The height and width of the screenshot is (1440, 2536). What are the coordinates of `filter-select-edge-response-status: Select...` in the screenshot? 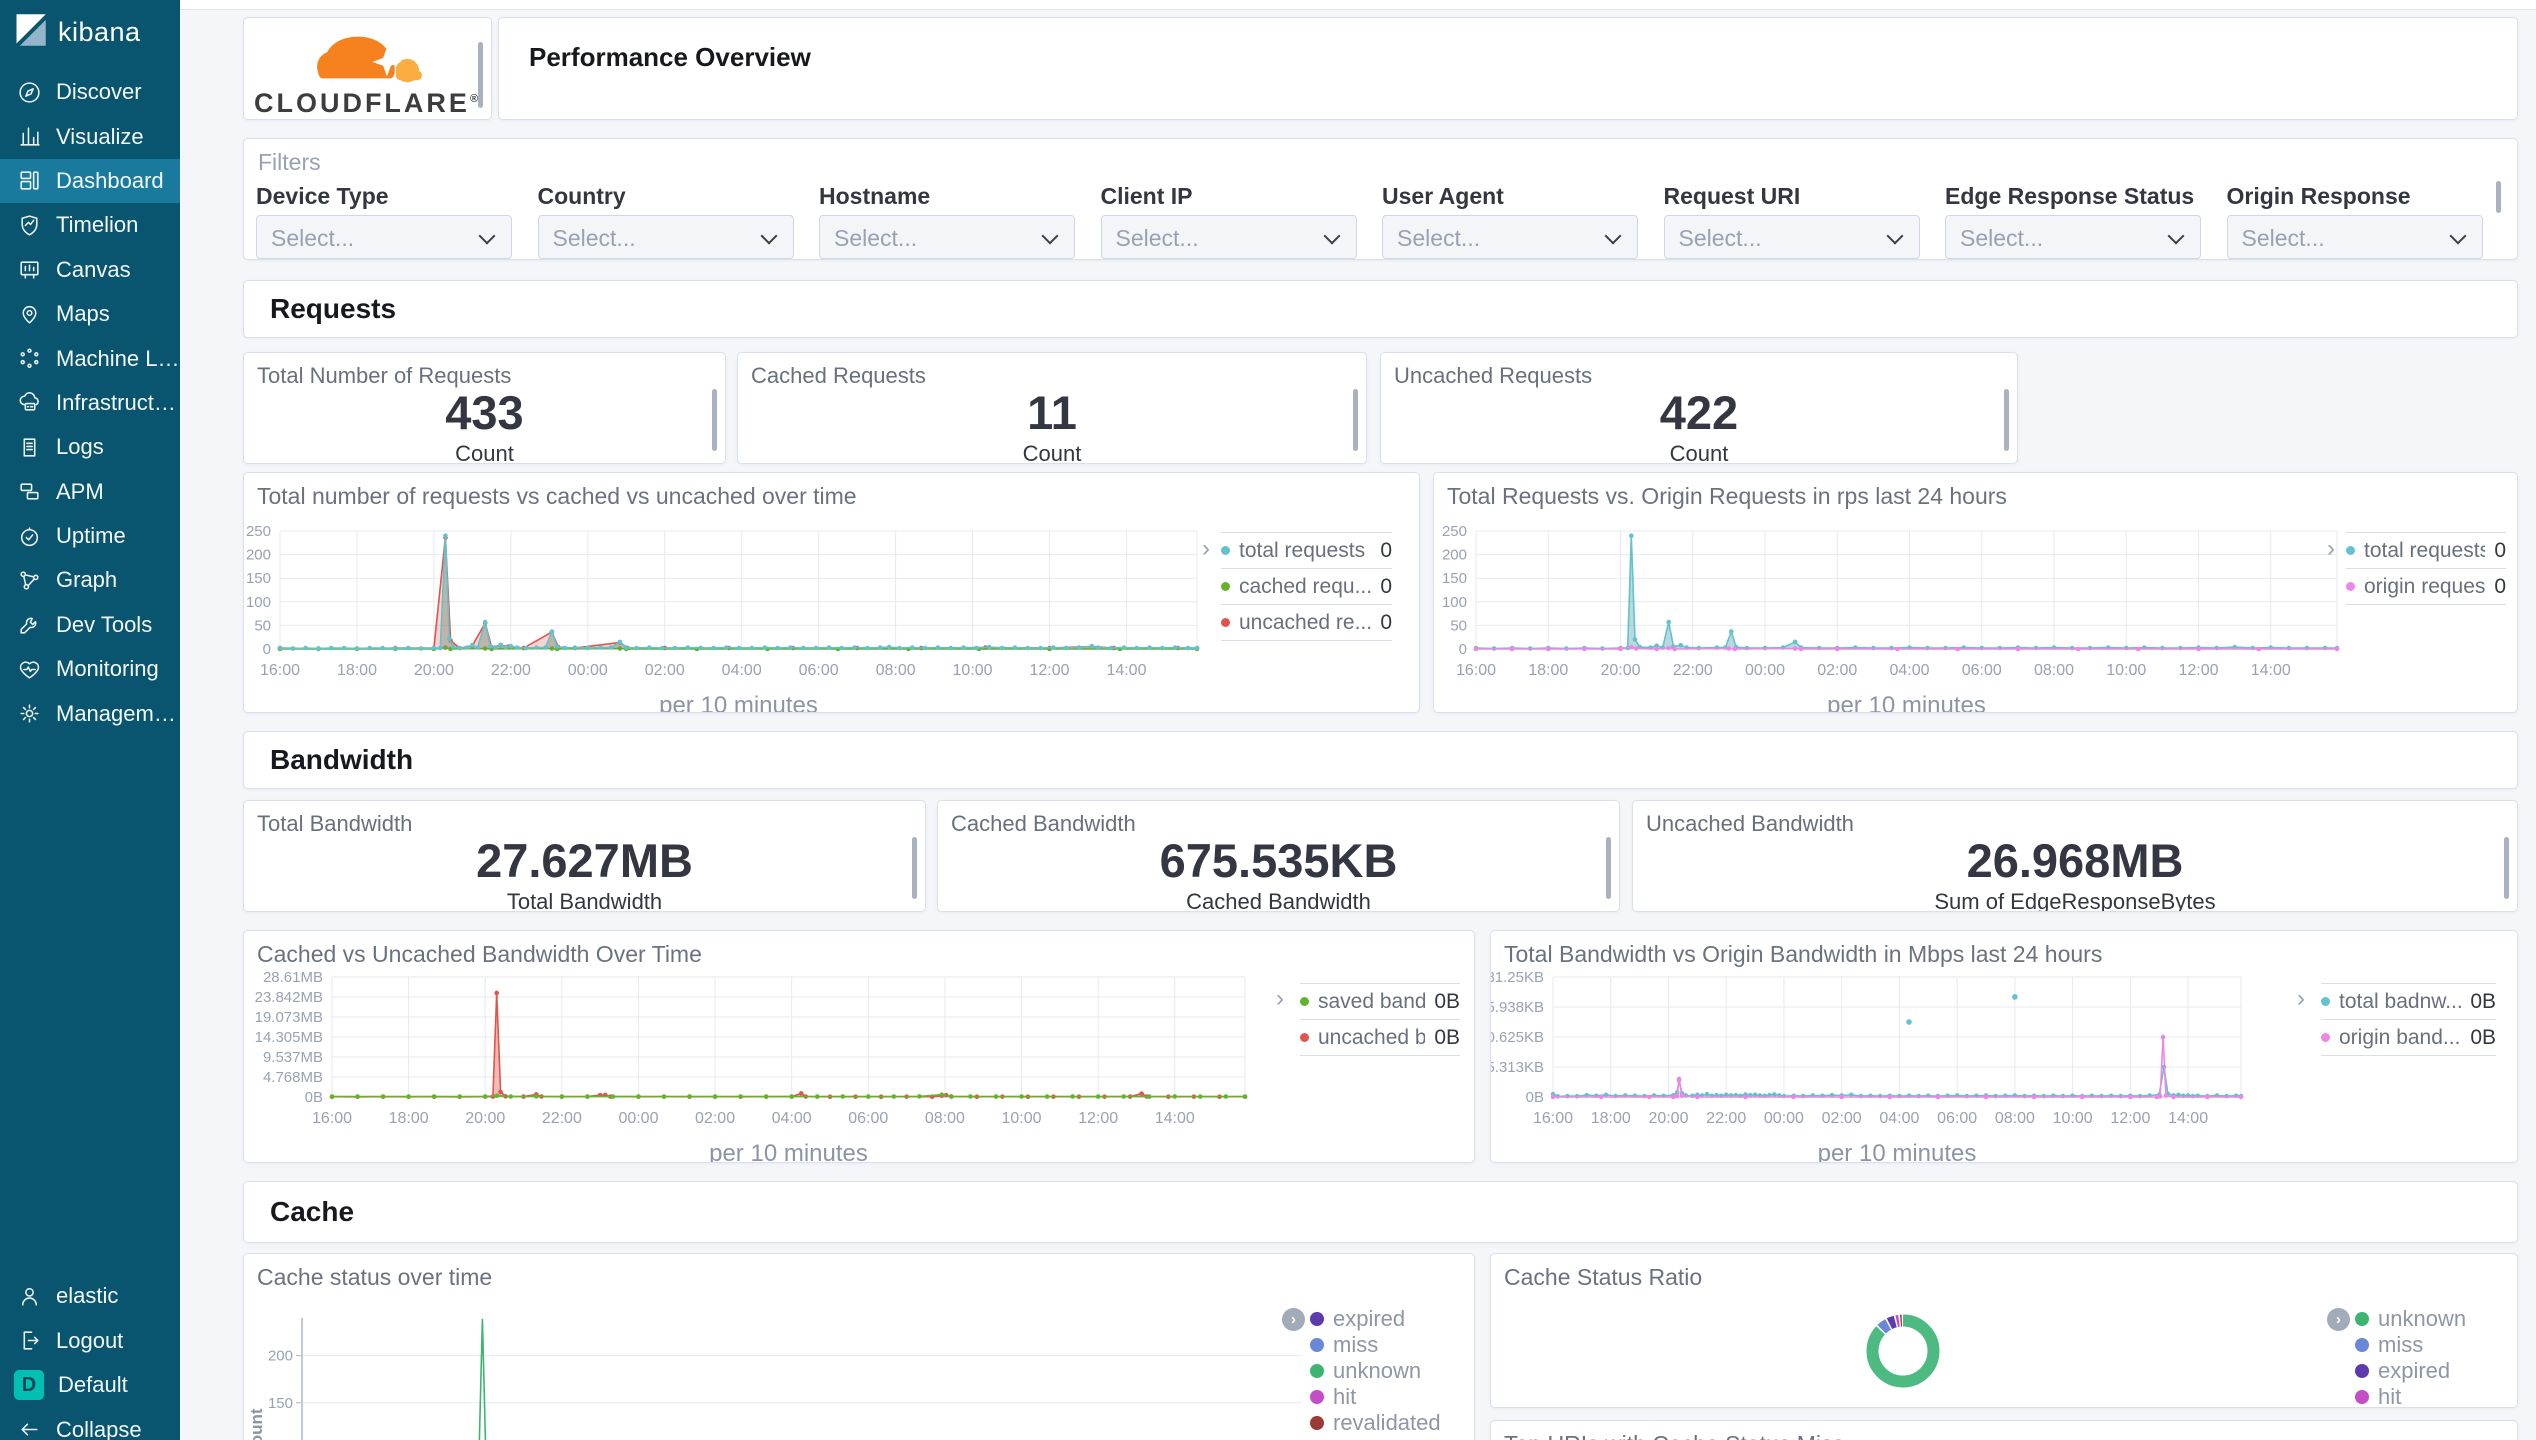 It's located at (2073, 237).